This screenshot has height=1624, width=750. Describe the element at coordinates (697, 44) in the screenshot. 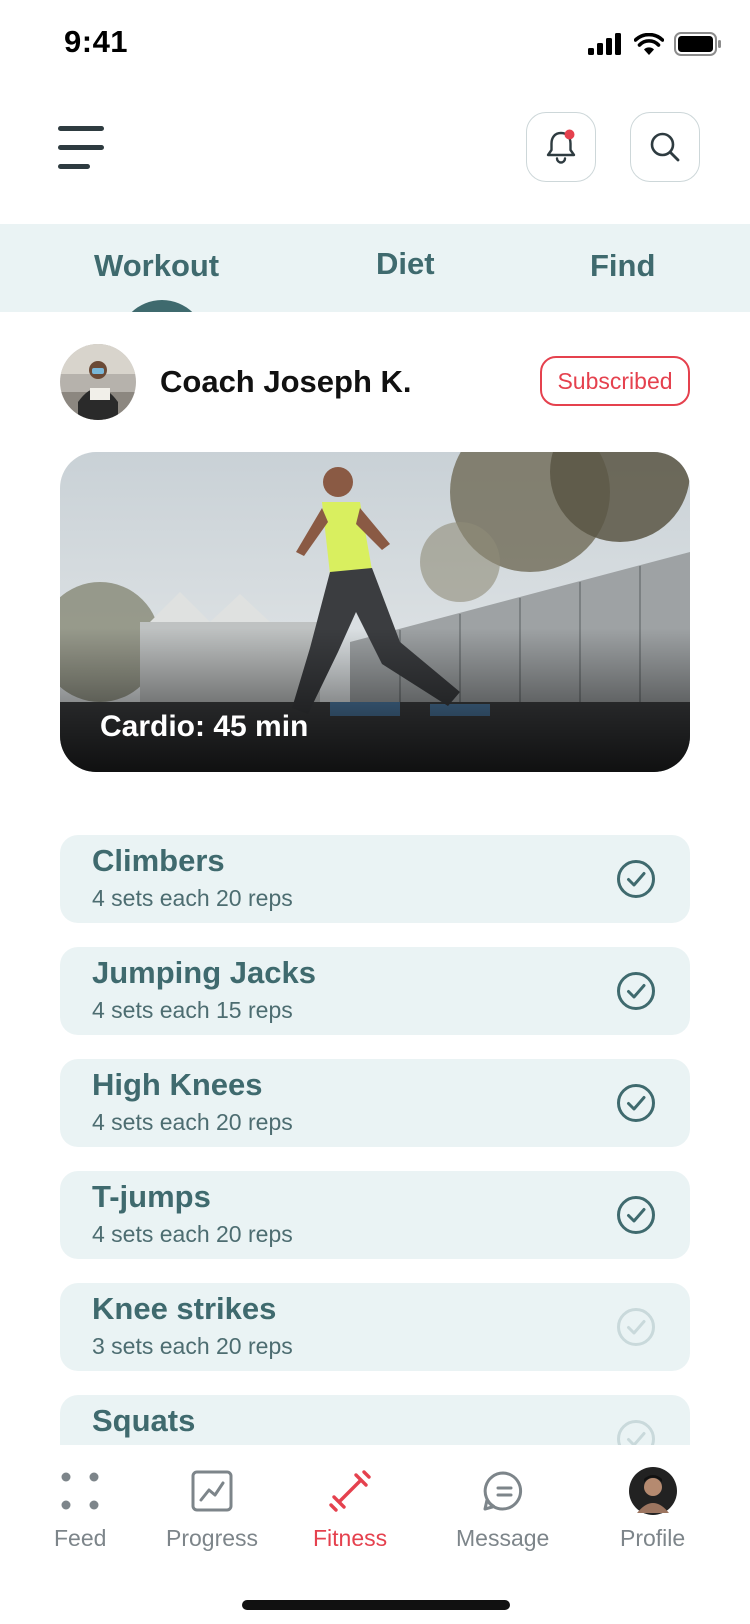

I see `battery-icon` at that location.